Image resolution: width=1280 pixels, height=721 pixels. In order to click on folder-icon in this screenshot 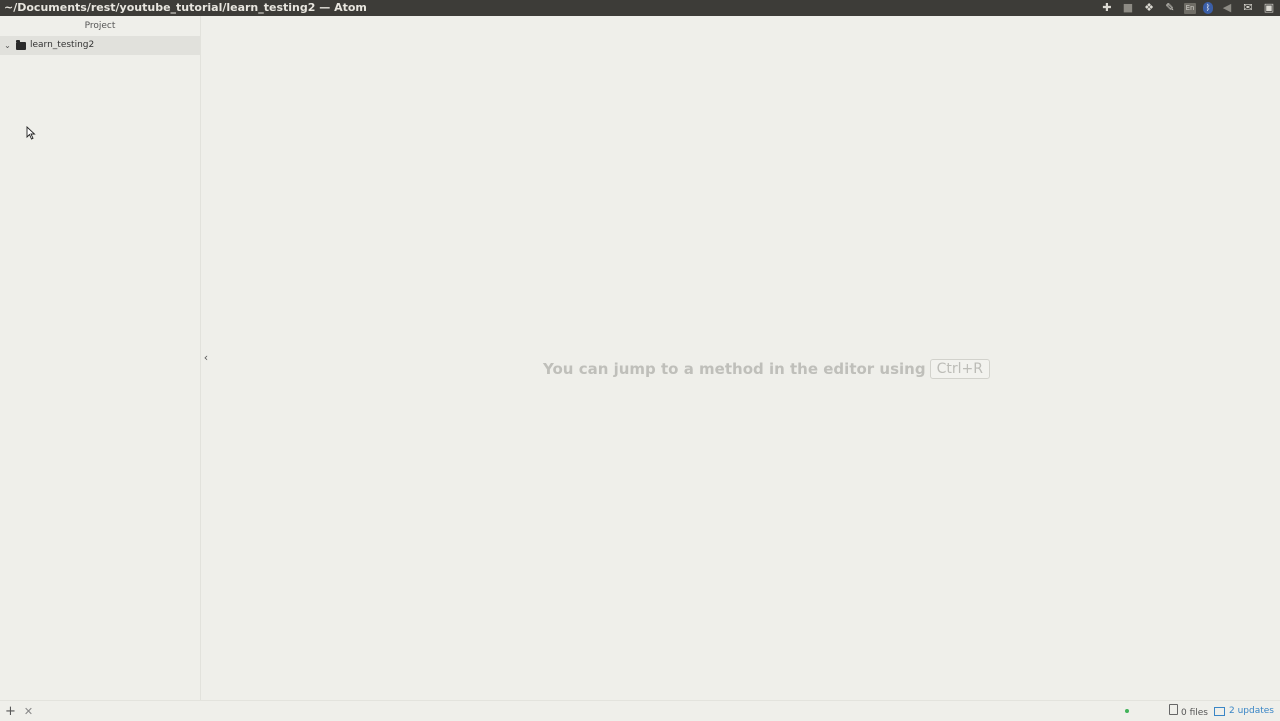, I will do `click(21, 44)`.